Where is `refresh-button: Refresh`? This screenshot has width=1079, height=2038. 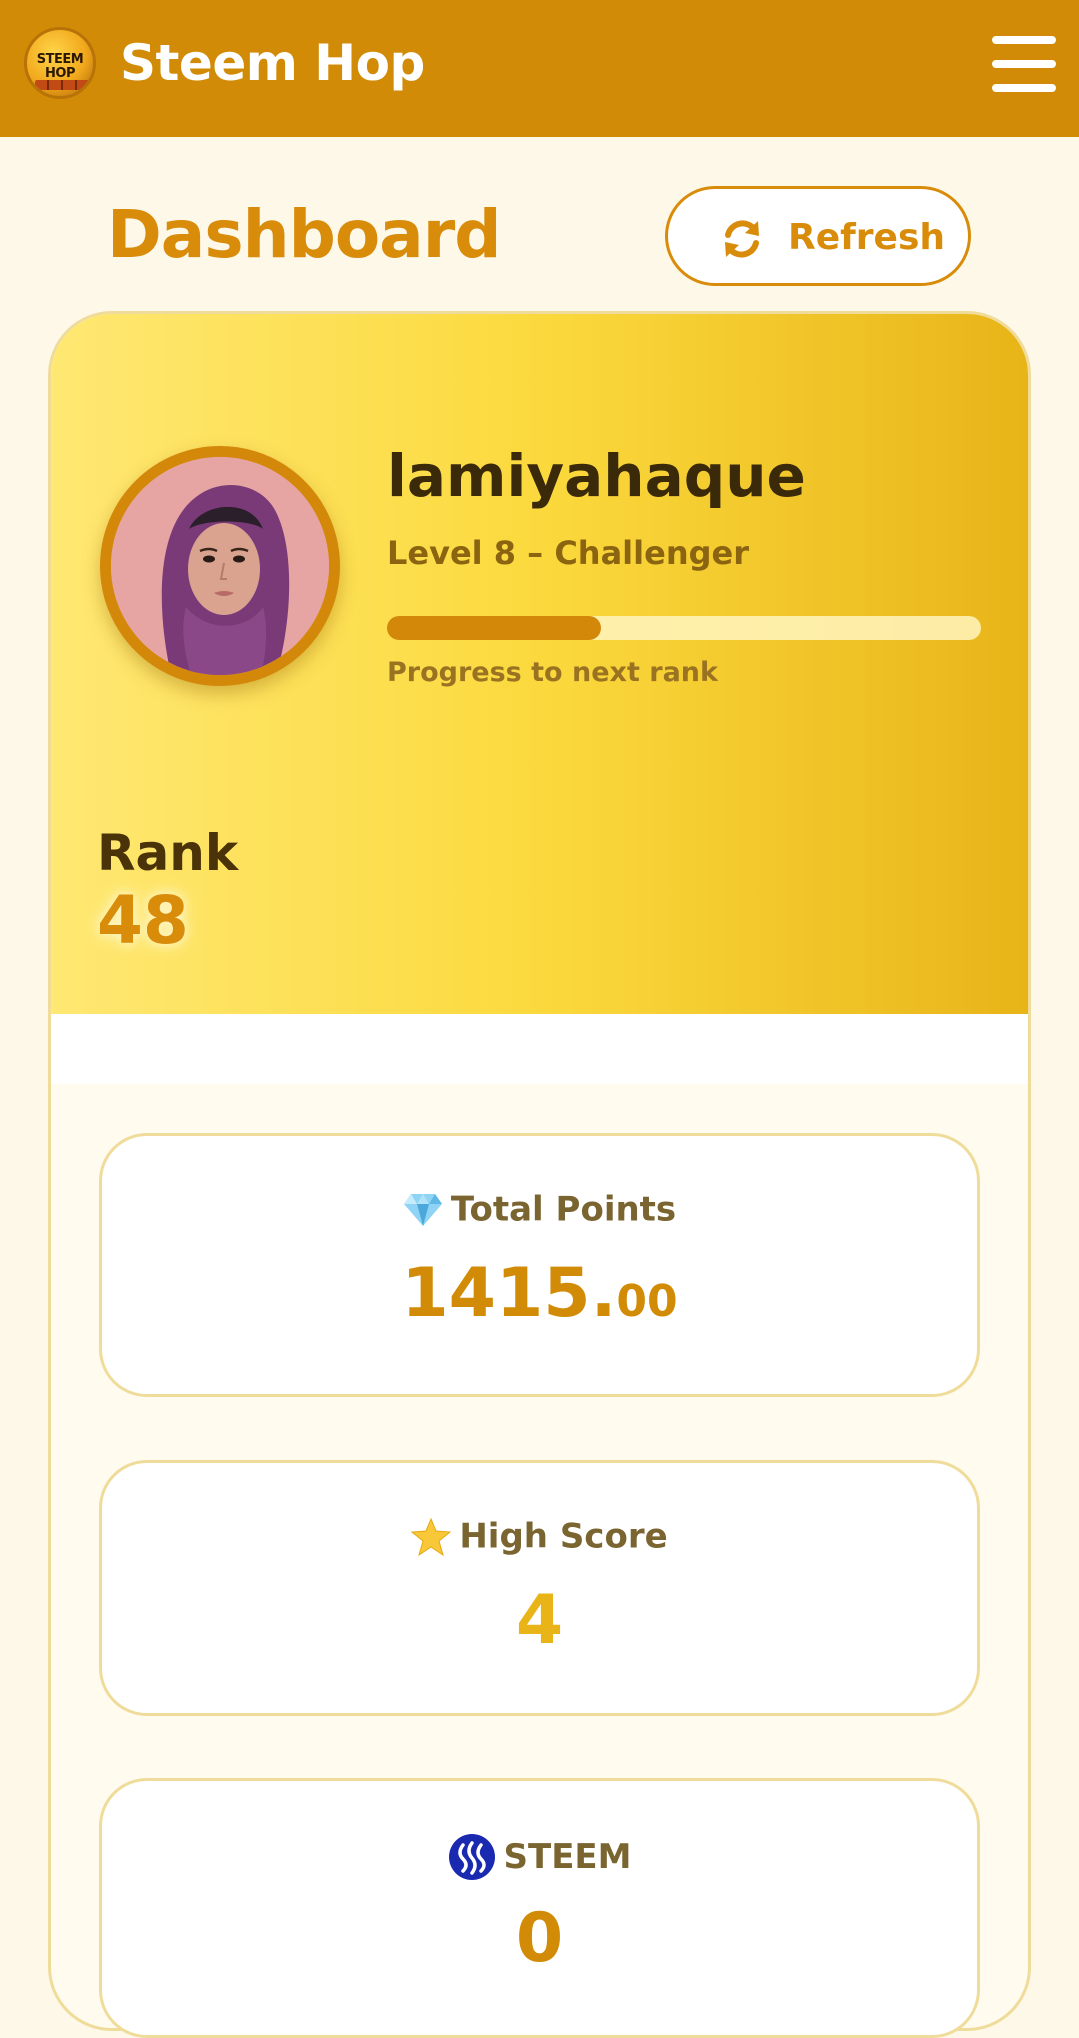
refresh-button: Refresh is located at coordinates (818, 236).